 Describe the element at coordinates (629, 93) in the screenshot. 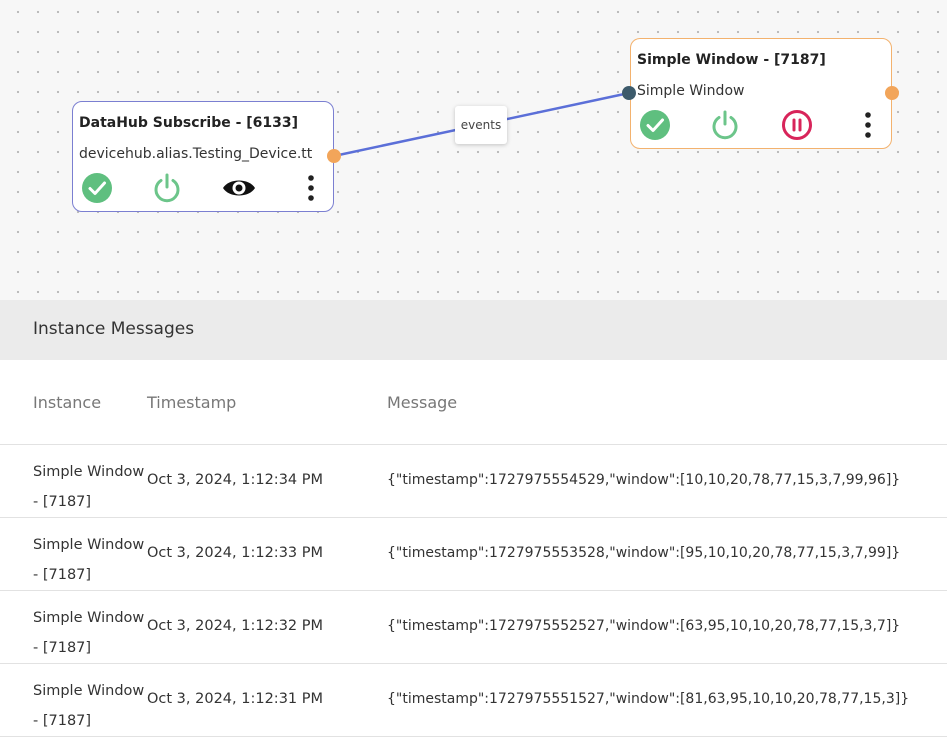

I see `window-input-port` at that location.